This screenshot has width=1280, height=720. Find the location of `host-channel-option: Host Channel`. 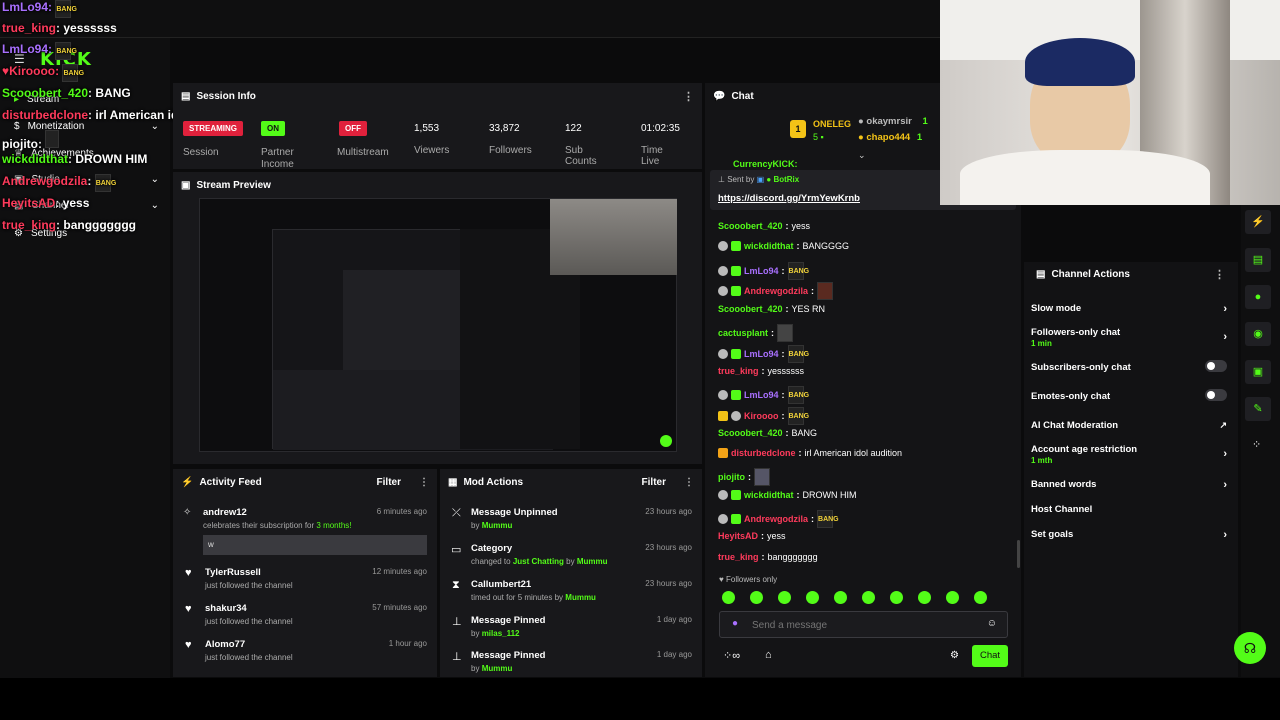

host-channel-option: Host Channel is located at coordinates (1129, 509).